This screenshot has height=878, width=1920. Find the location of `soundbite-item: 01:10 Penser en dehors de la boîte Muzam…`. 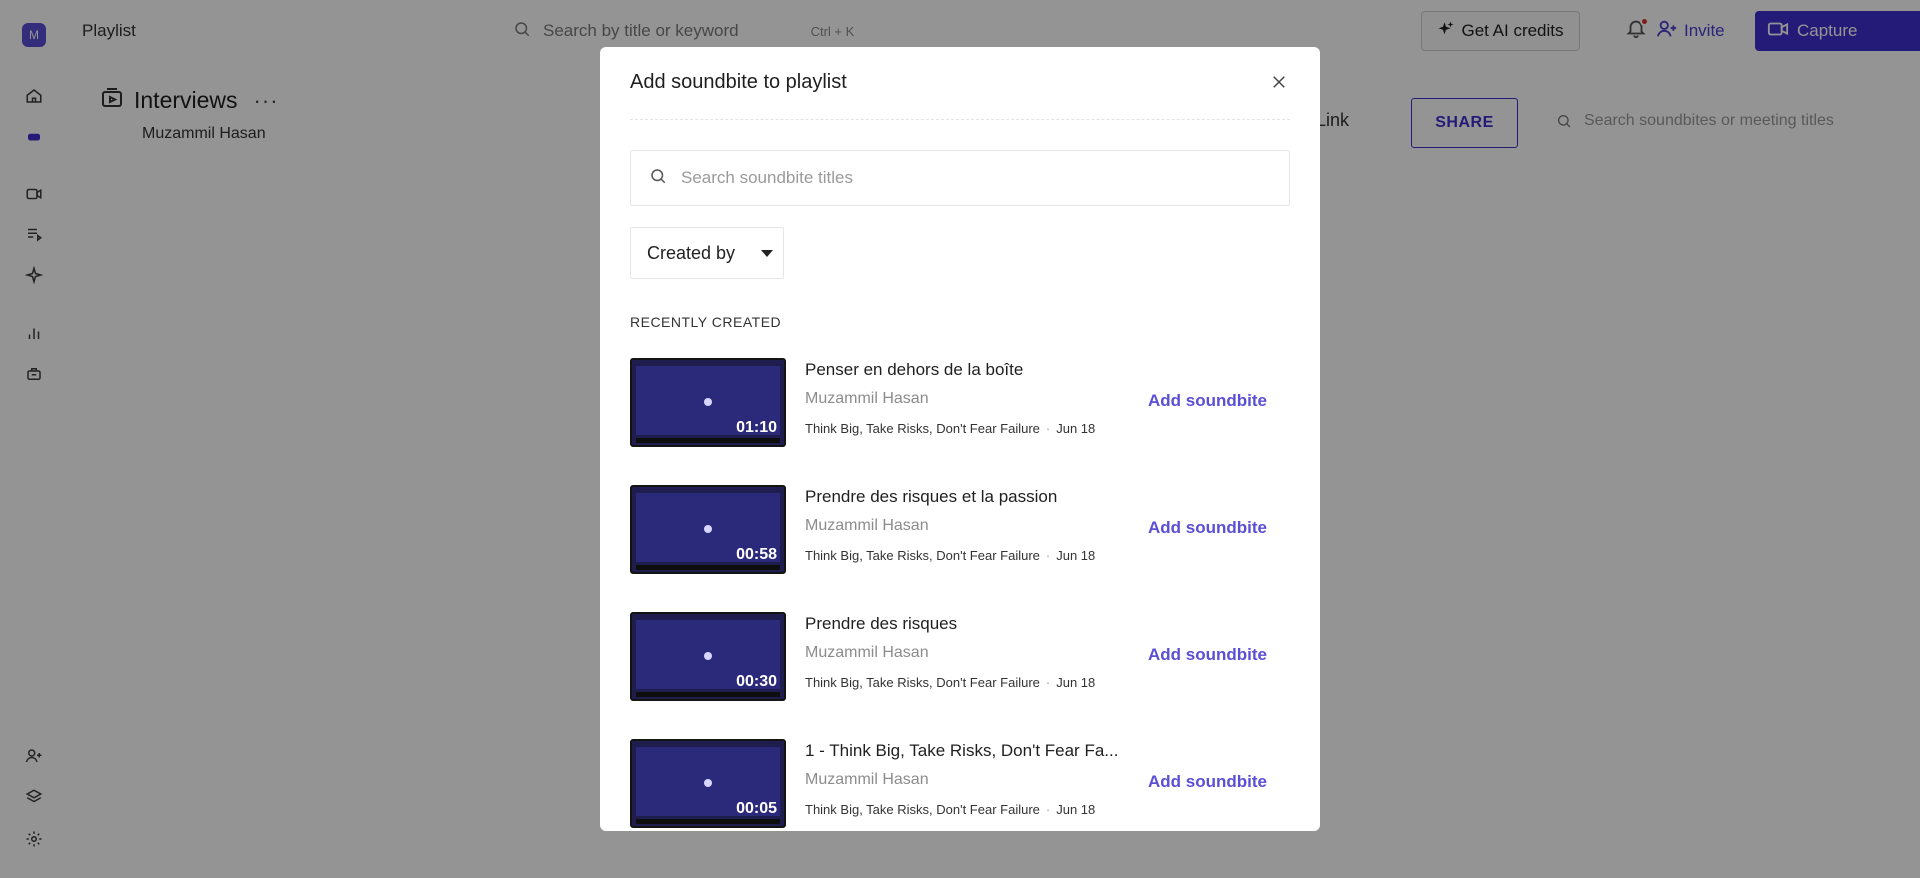

soundbite-item: 01:10 Penser en dehors de la boîte Muzam… is located at coordinates (960, 421).